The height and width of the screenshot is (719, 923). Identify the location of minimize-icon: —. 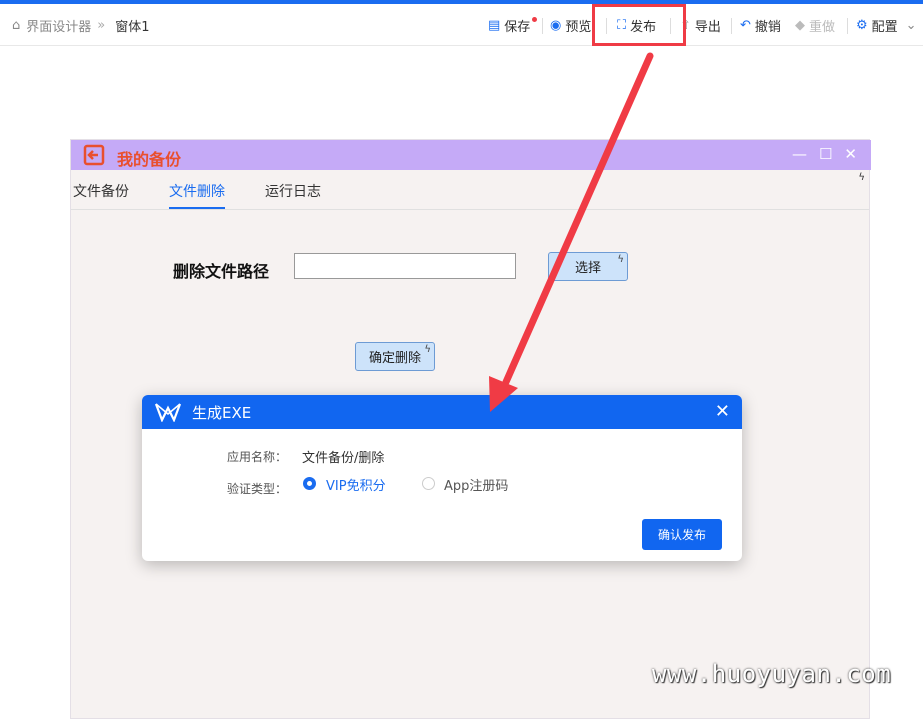
(799, 154).